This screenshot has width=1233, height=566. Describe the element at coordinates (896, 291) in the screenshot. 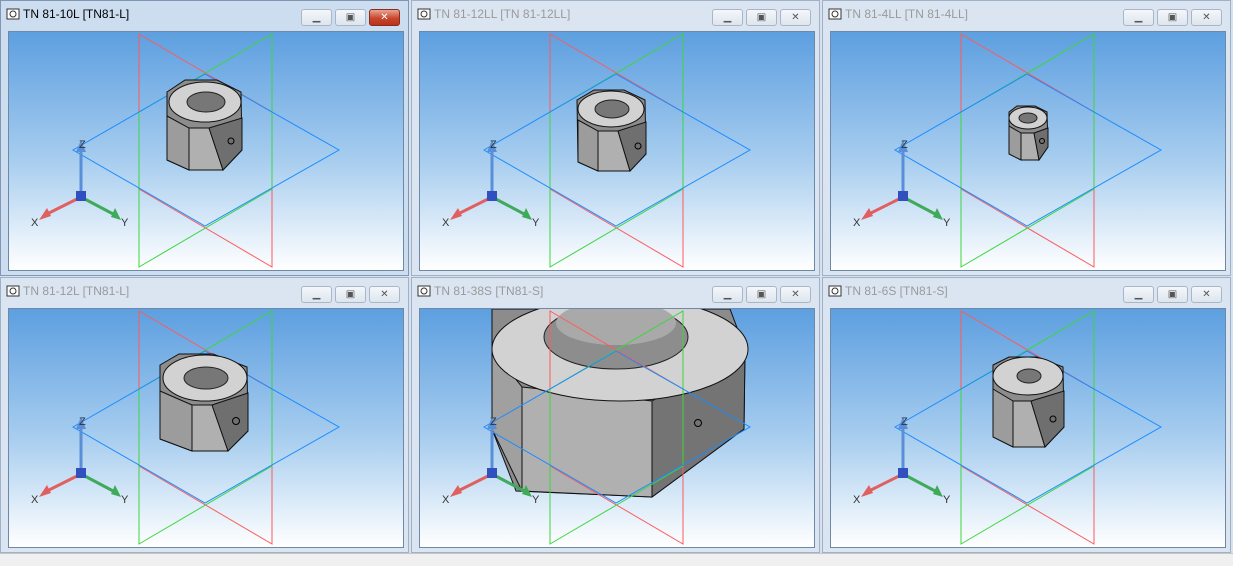

I see `window-title: TN 81-6S [TN81-S]` at that location.